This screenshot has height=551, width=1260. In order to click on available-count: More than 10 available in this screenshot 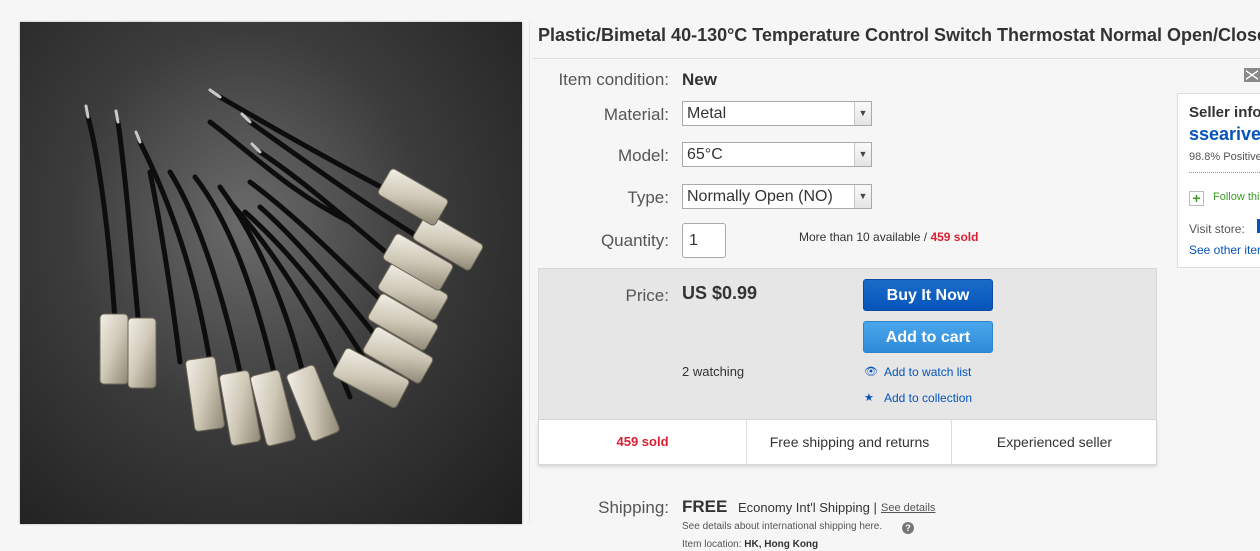, I will do `click(860, 237)`.